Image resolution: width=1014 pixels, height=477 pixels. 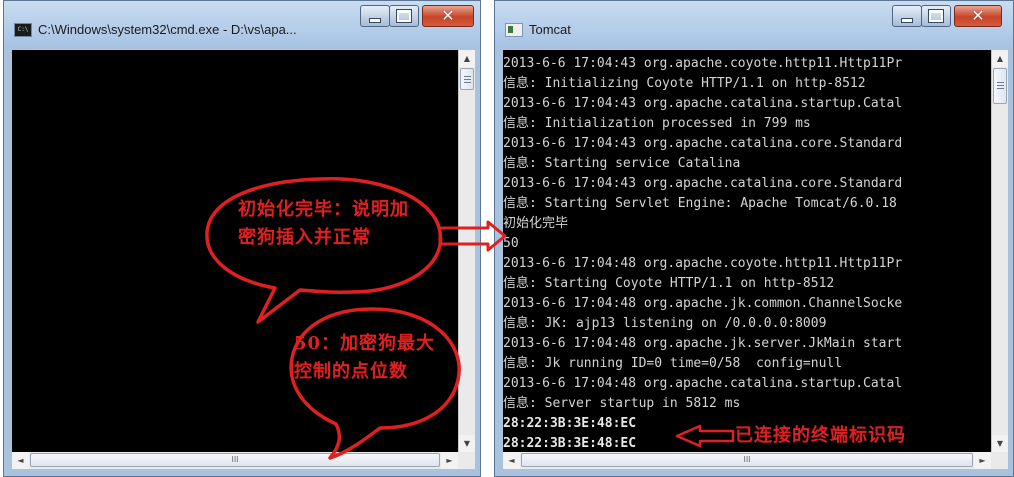 What do you see at coordinates (511, 243) in the screenshot?
I see `log-line: 50` at bounding box center [511, 243].